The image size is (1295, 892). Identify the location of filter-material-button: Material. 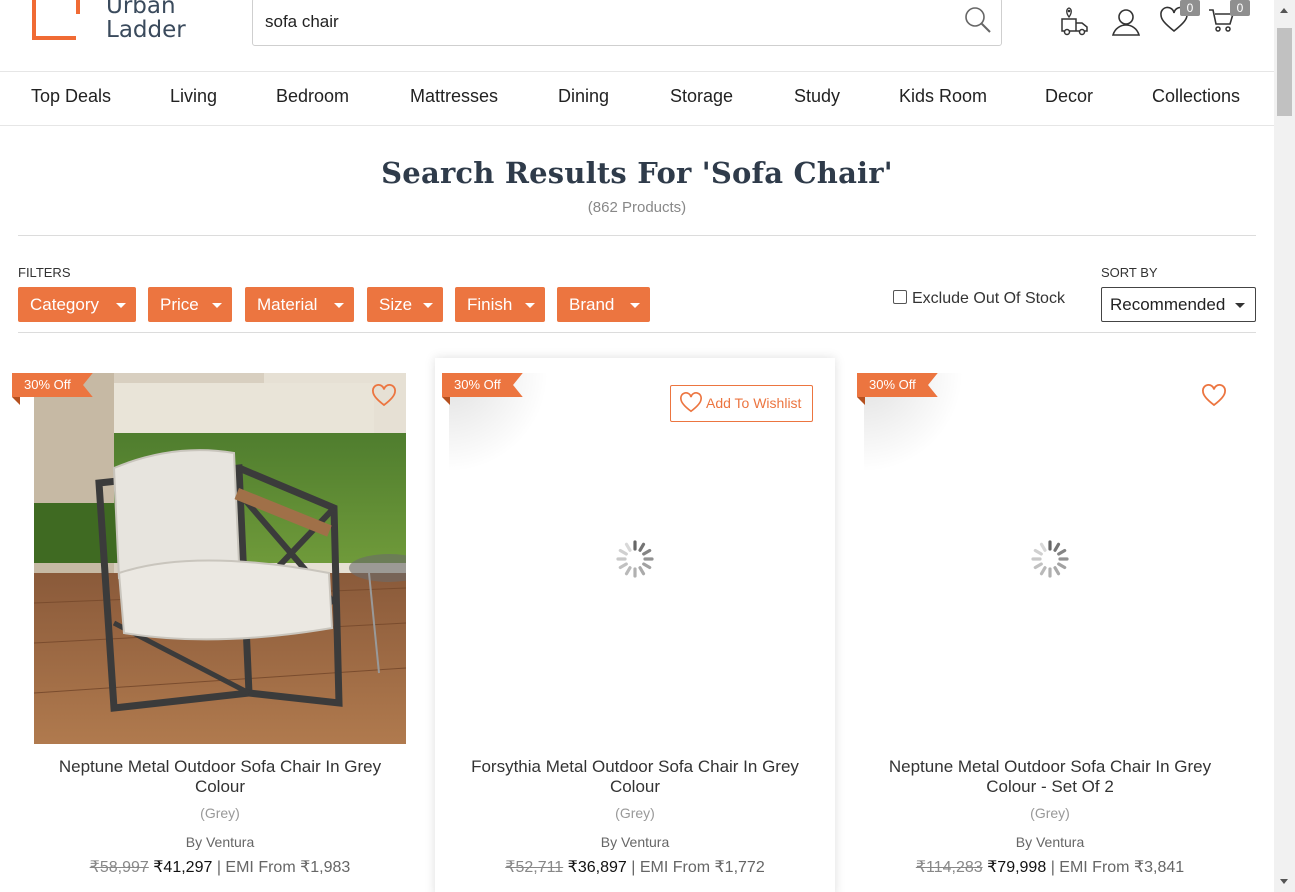
(299, 304).